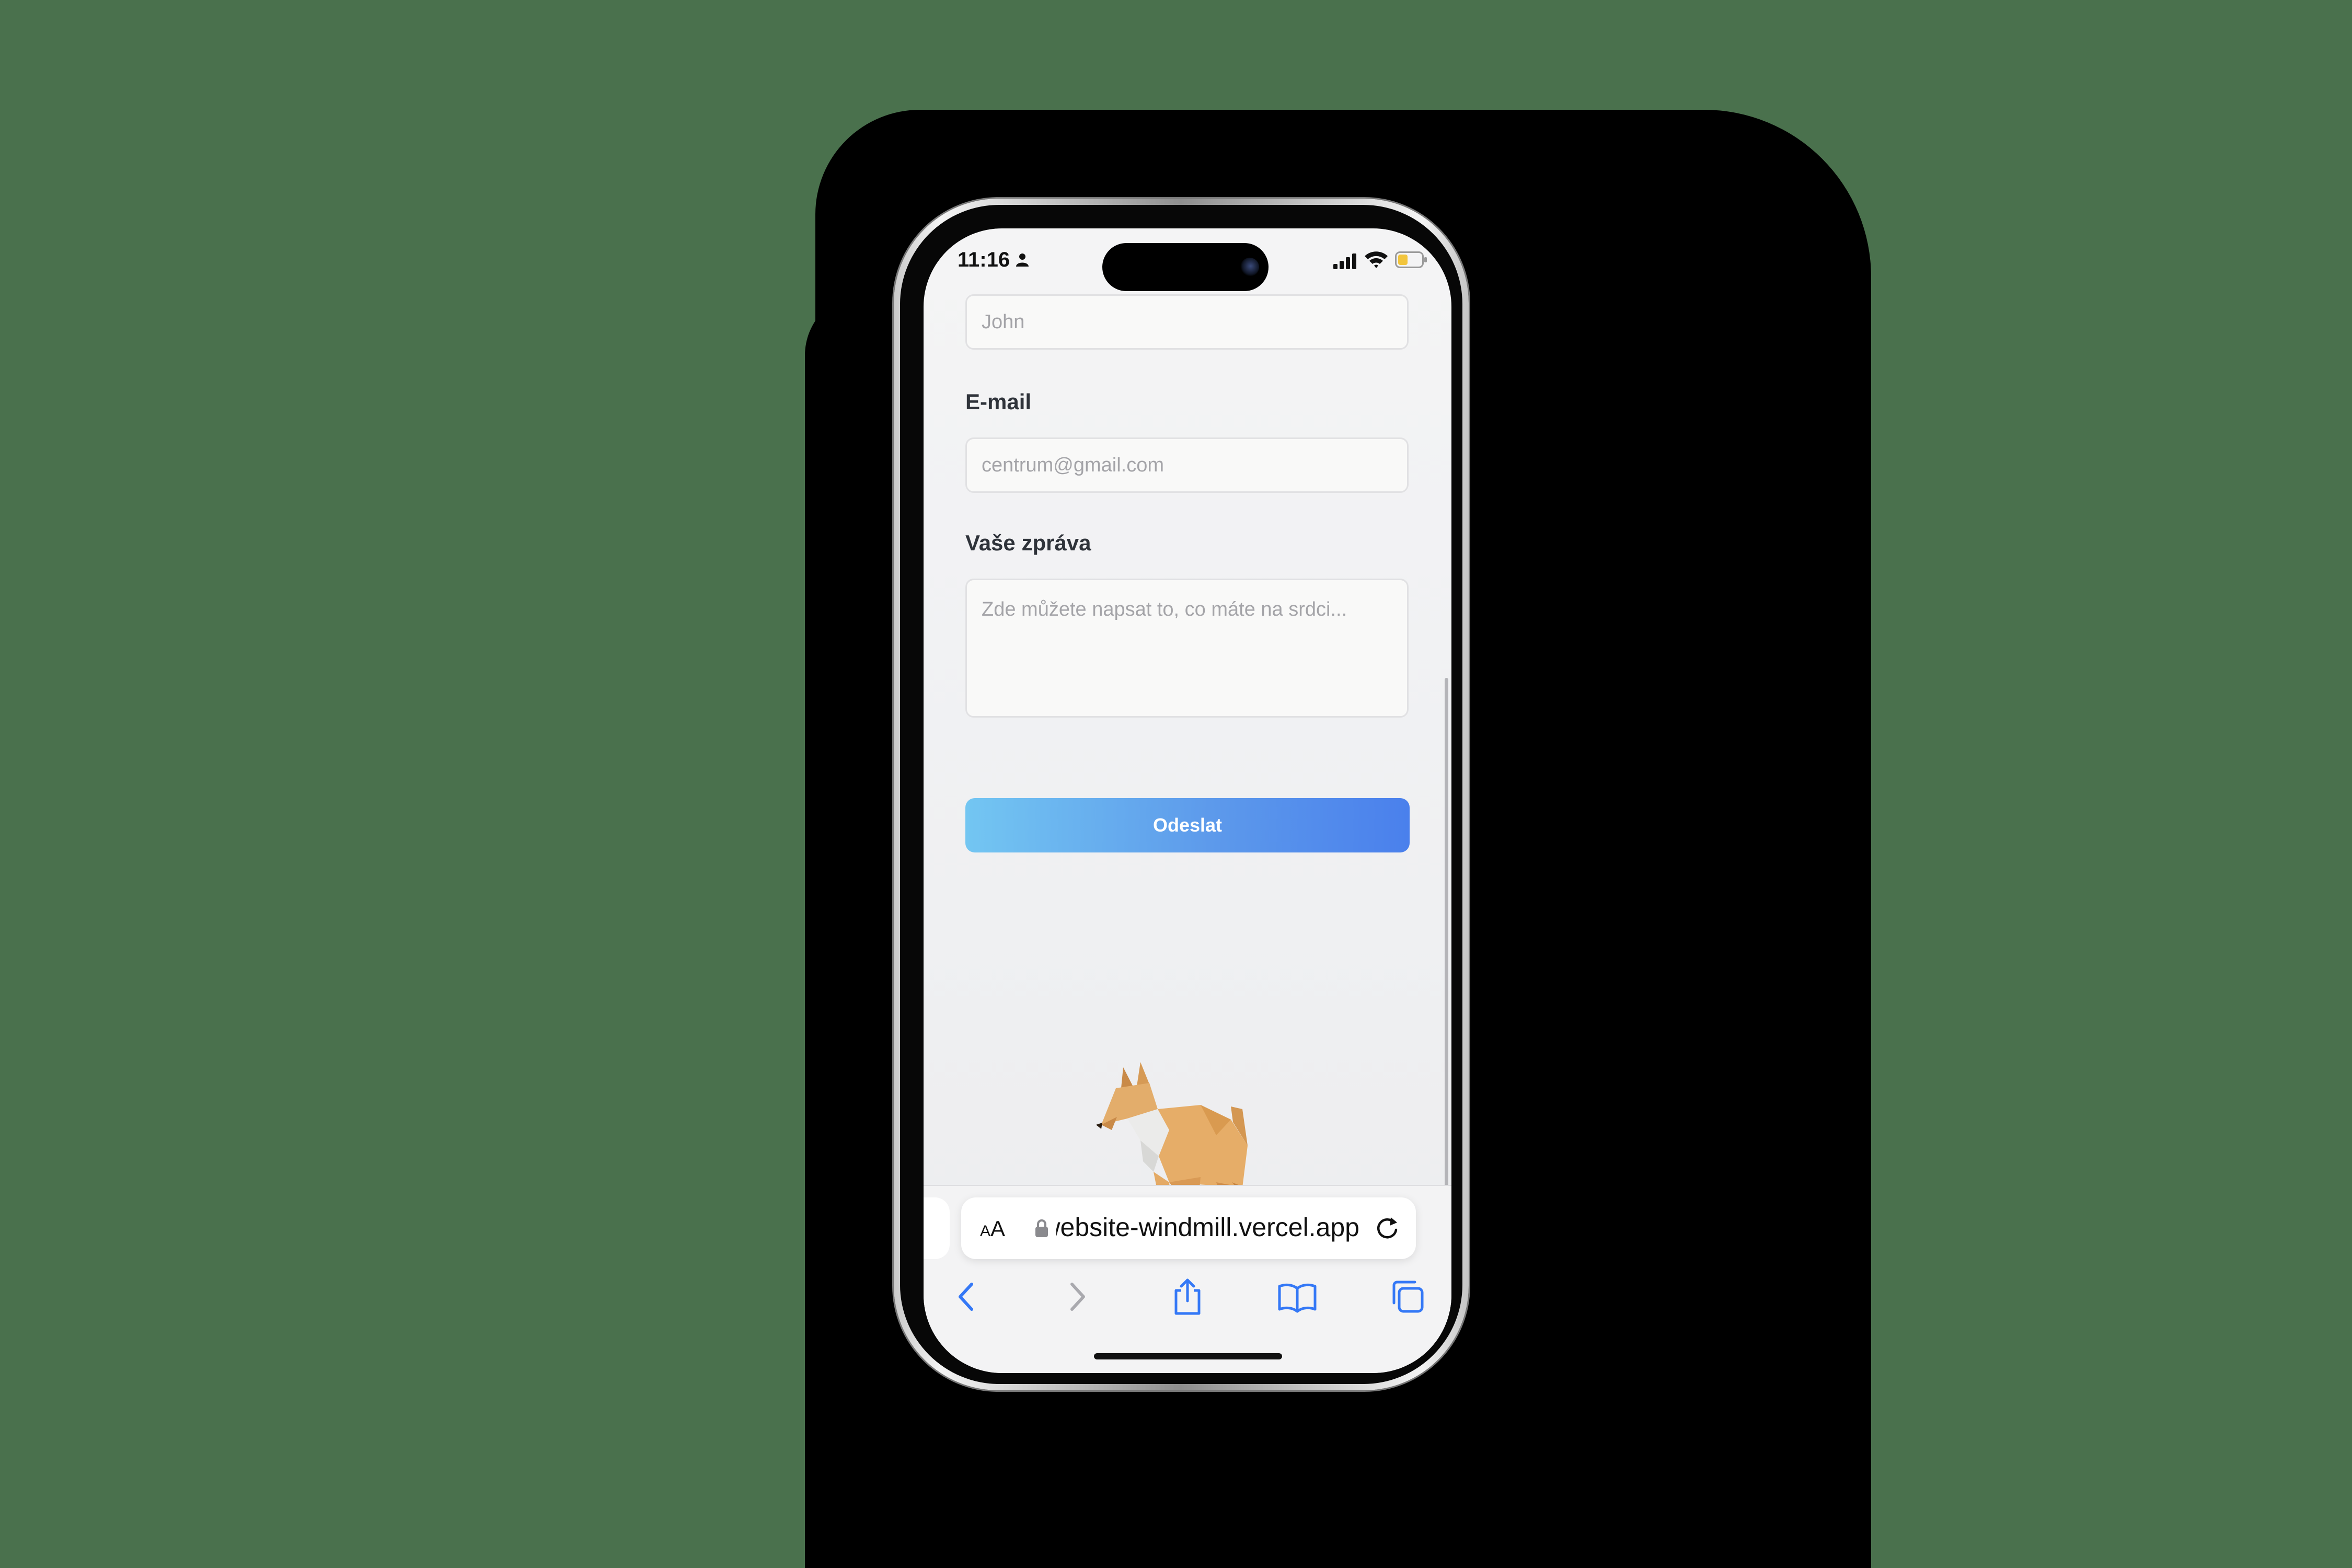 The height and width of the screenshot is (1568, 2352). What do you see at coordinates (1041, 1228) in the screenshot?
I see `lock-icon` at bounding box center [1041, 1228].